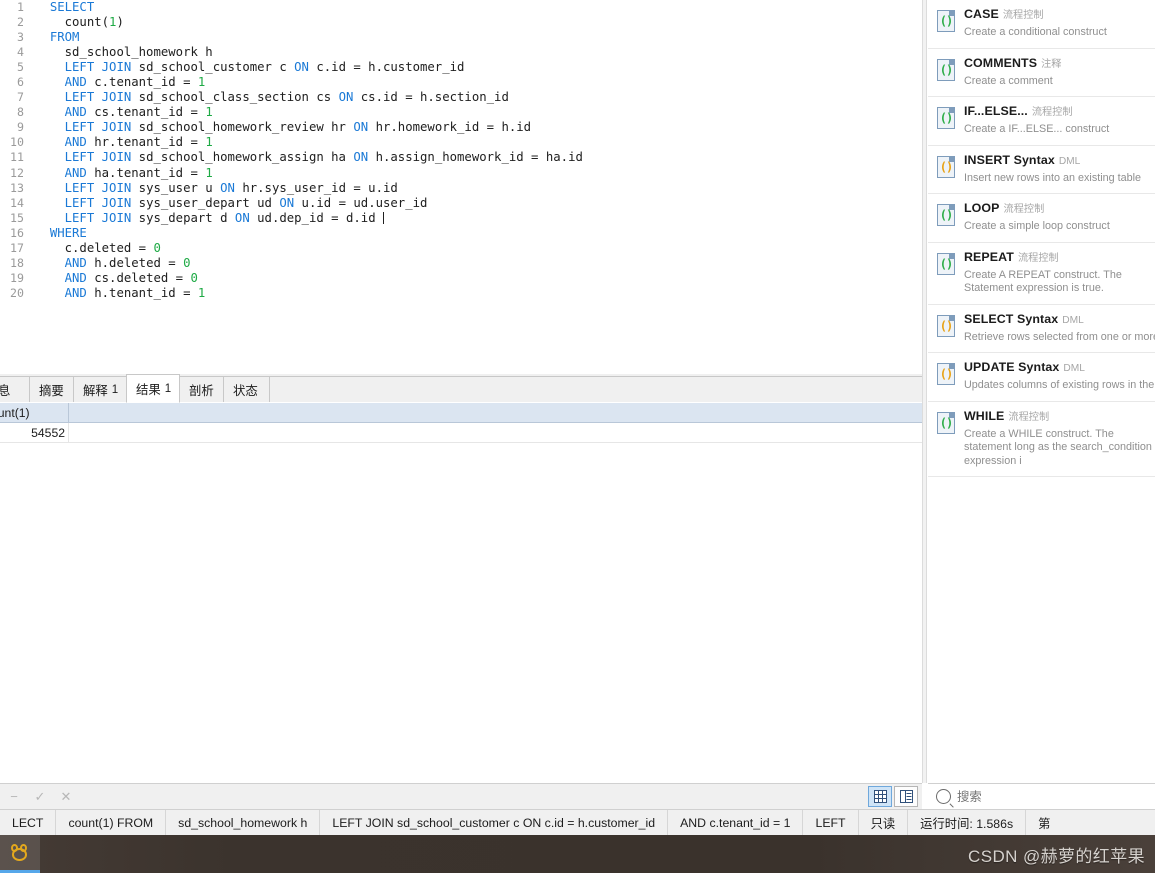 The height and width of the screenshot is (873, 1155). I want to click on snippet-title-row: UPDATE Syntax DML, so click(1059, 368).